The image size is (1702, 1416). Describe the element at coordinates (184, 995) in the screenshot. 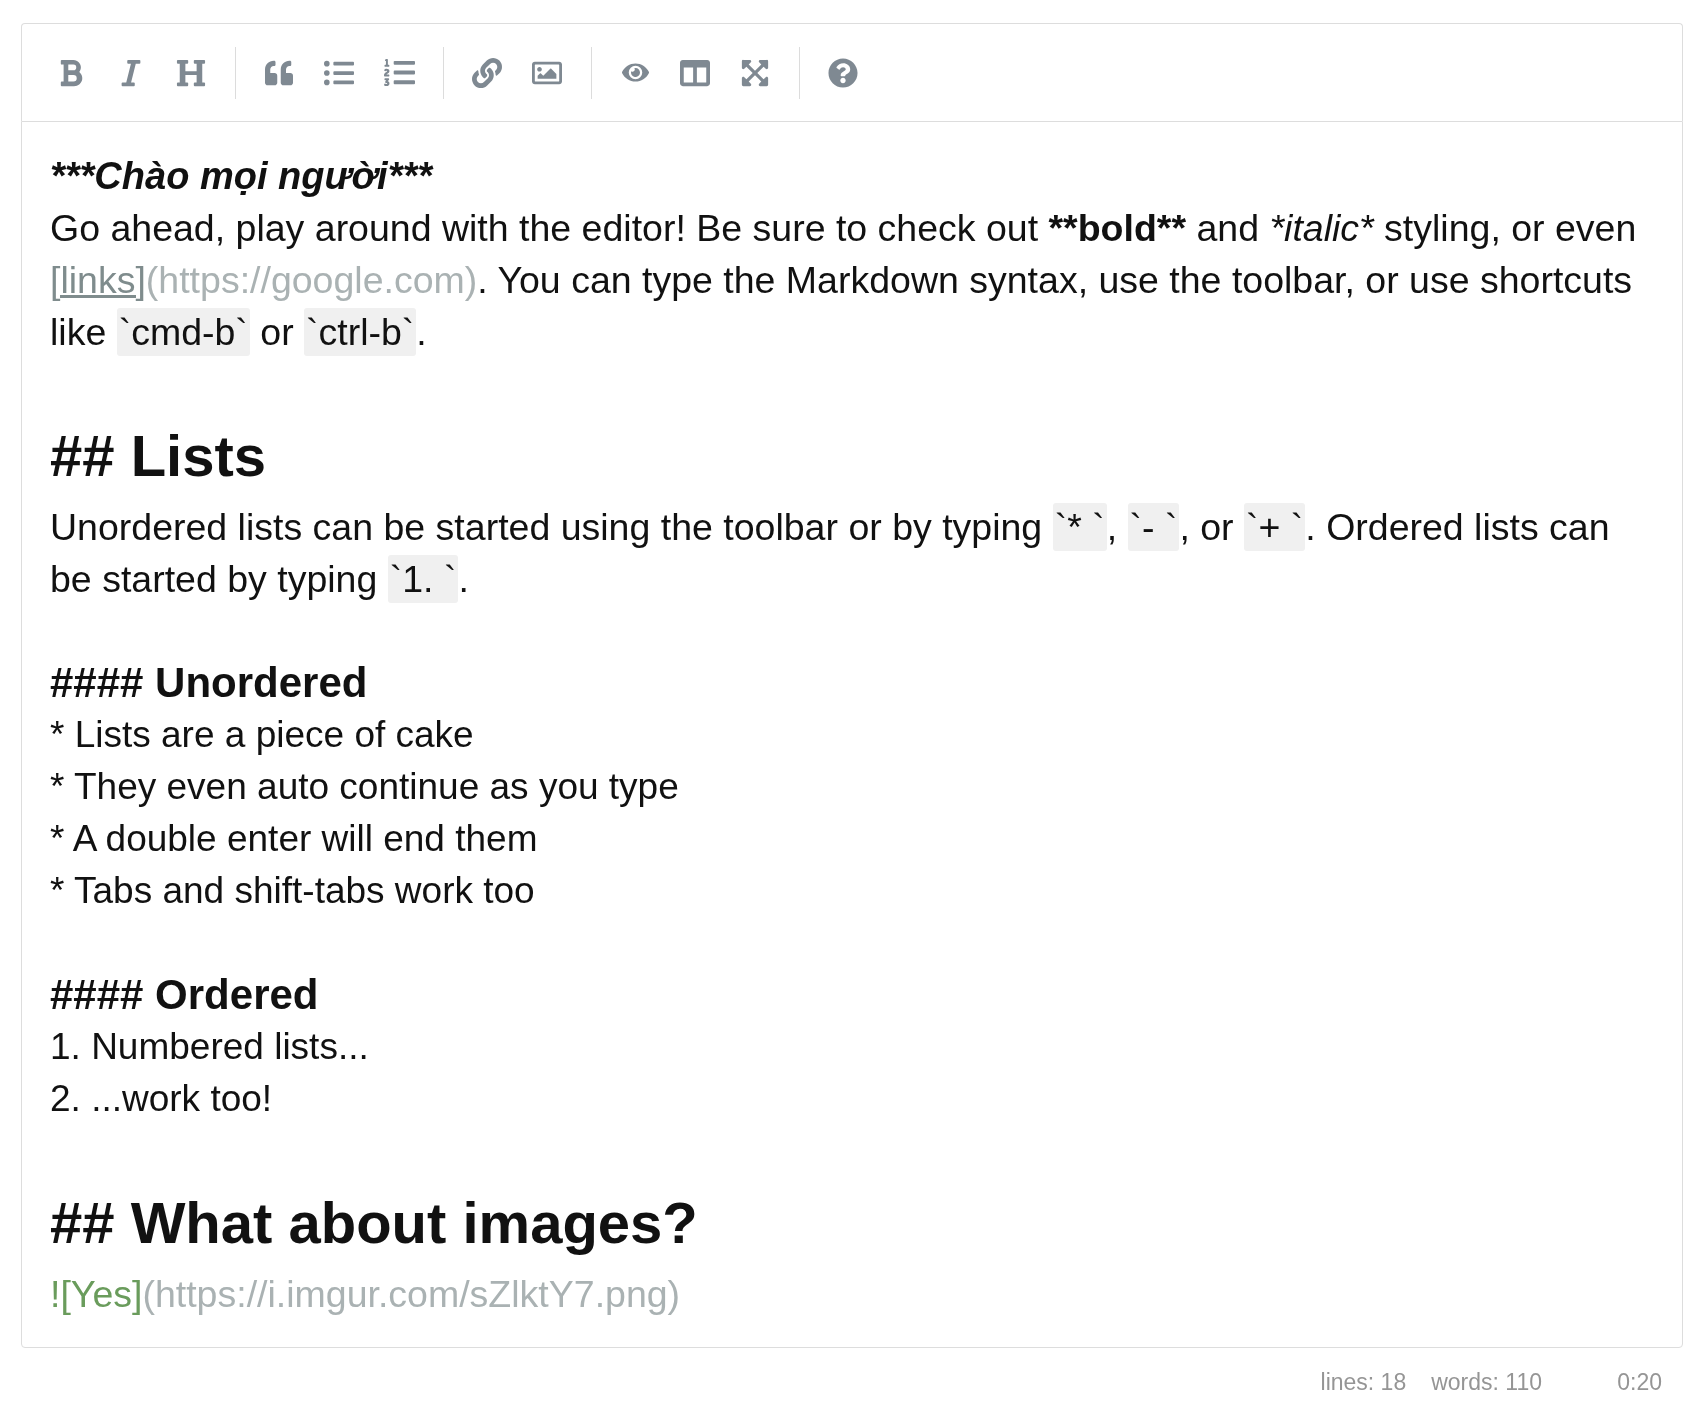

I see `subheading-text: #### Ordered` at that location.